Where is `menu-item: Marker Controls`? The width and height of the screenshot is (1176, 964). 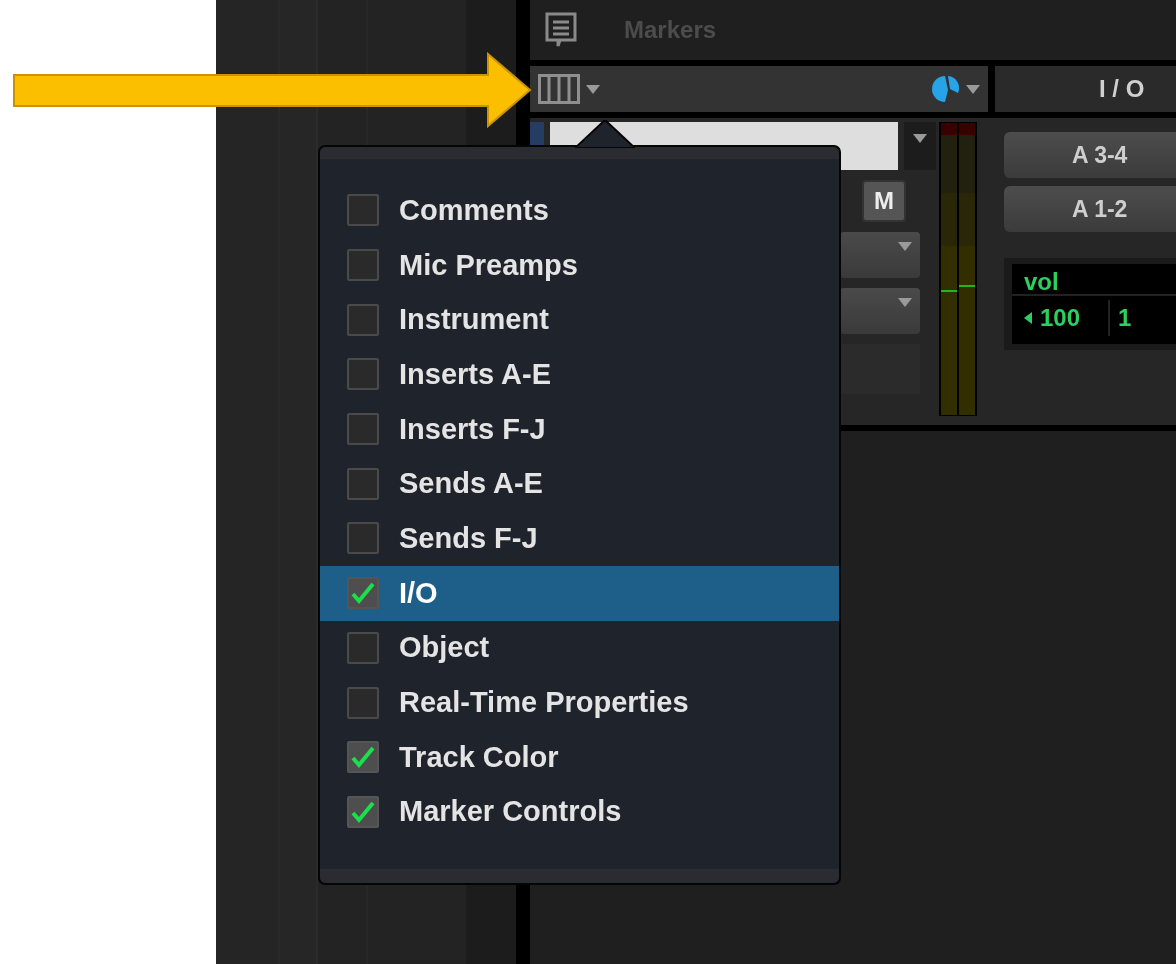 menu-item: Marker Controls is located at coordinates (579, 812).